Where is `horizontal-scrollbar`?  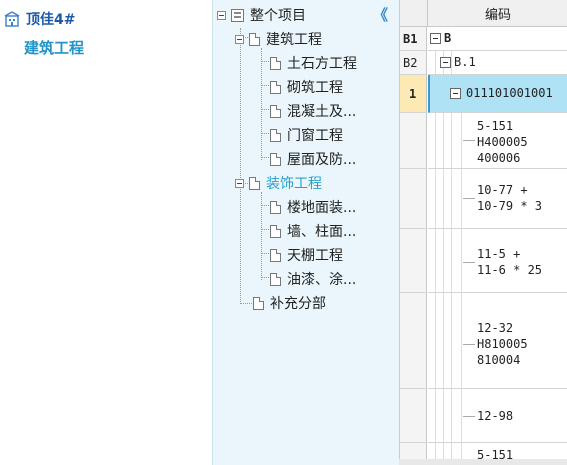
horizontal-scrollbar is located at coordinates (483, 462).